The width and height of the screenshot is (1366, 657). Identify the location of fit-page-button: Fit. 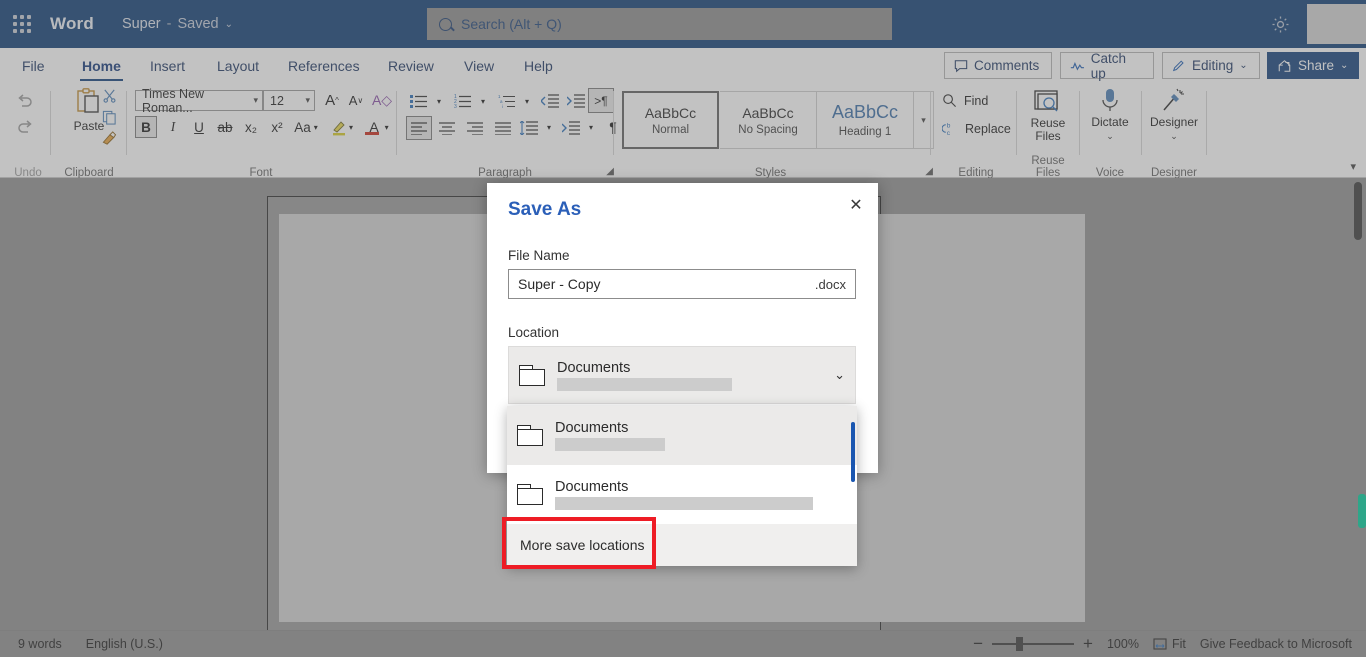
(1169, 644).